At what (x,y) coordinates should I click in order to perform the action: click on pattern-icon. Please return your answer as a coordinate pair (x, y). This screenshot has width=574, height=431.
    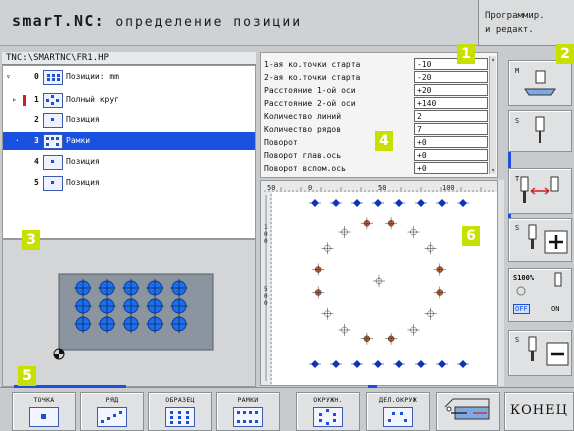
    Looking at the image, I should click on (53, 77).